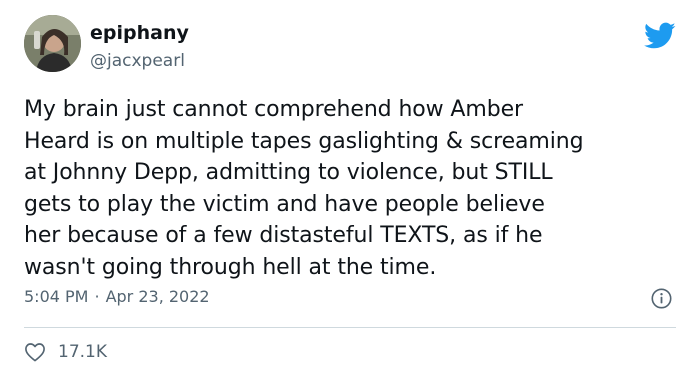 This screenshot has height=380, width=700. What do you see at coordinates (660, 36) in the screenshot?
I see `twitter-bird-icon` at bounding box center [660, 36].